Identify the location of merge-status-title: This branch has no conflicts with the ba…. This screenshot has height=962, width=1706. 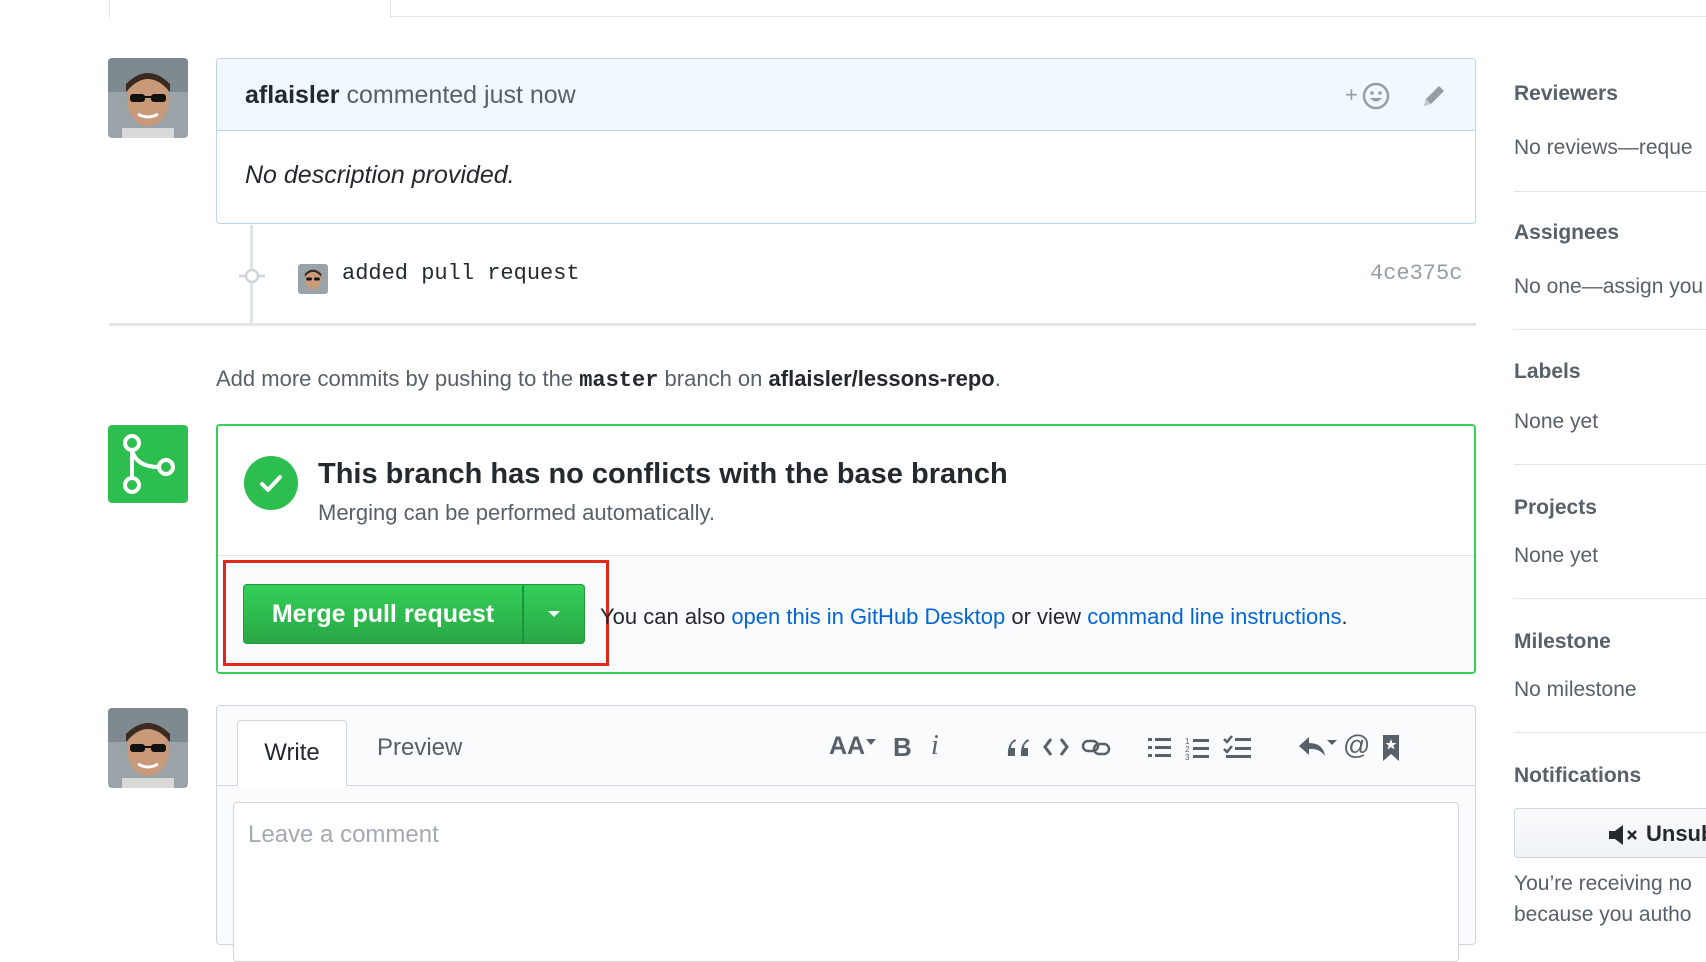
(663, 474).